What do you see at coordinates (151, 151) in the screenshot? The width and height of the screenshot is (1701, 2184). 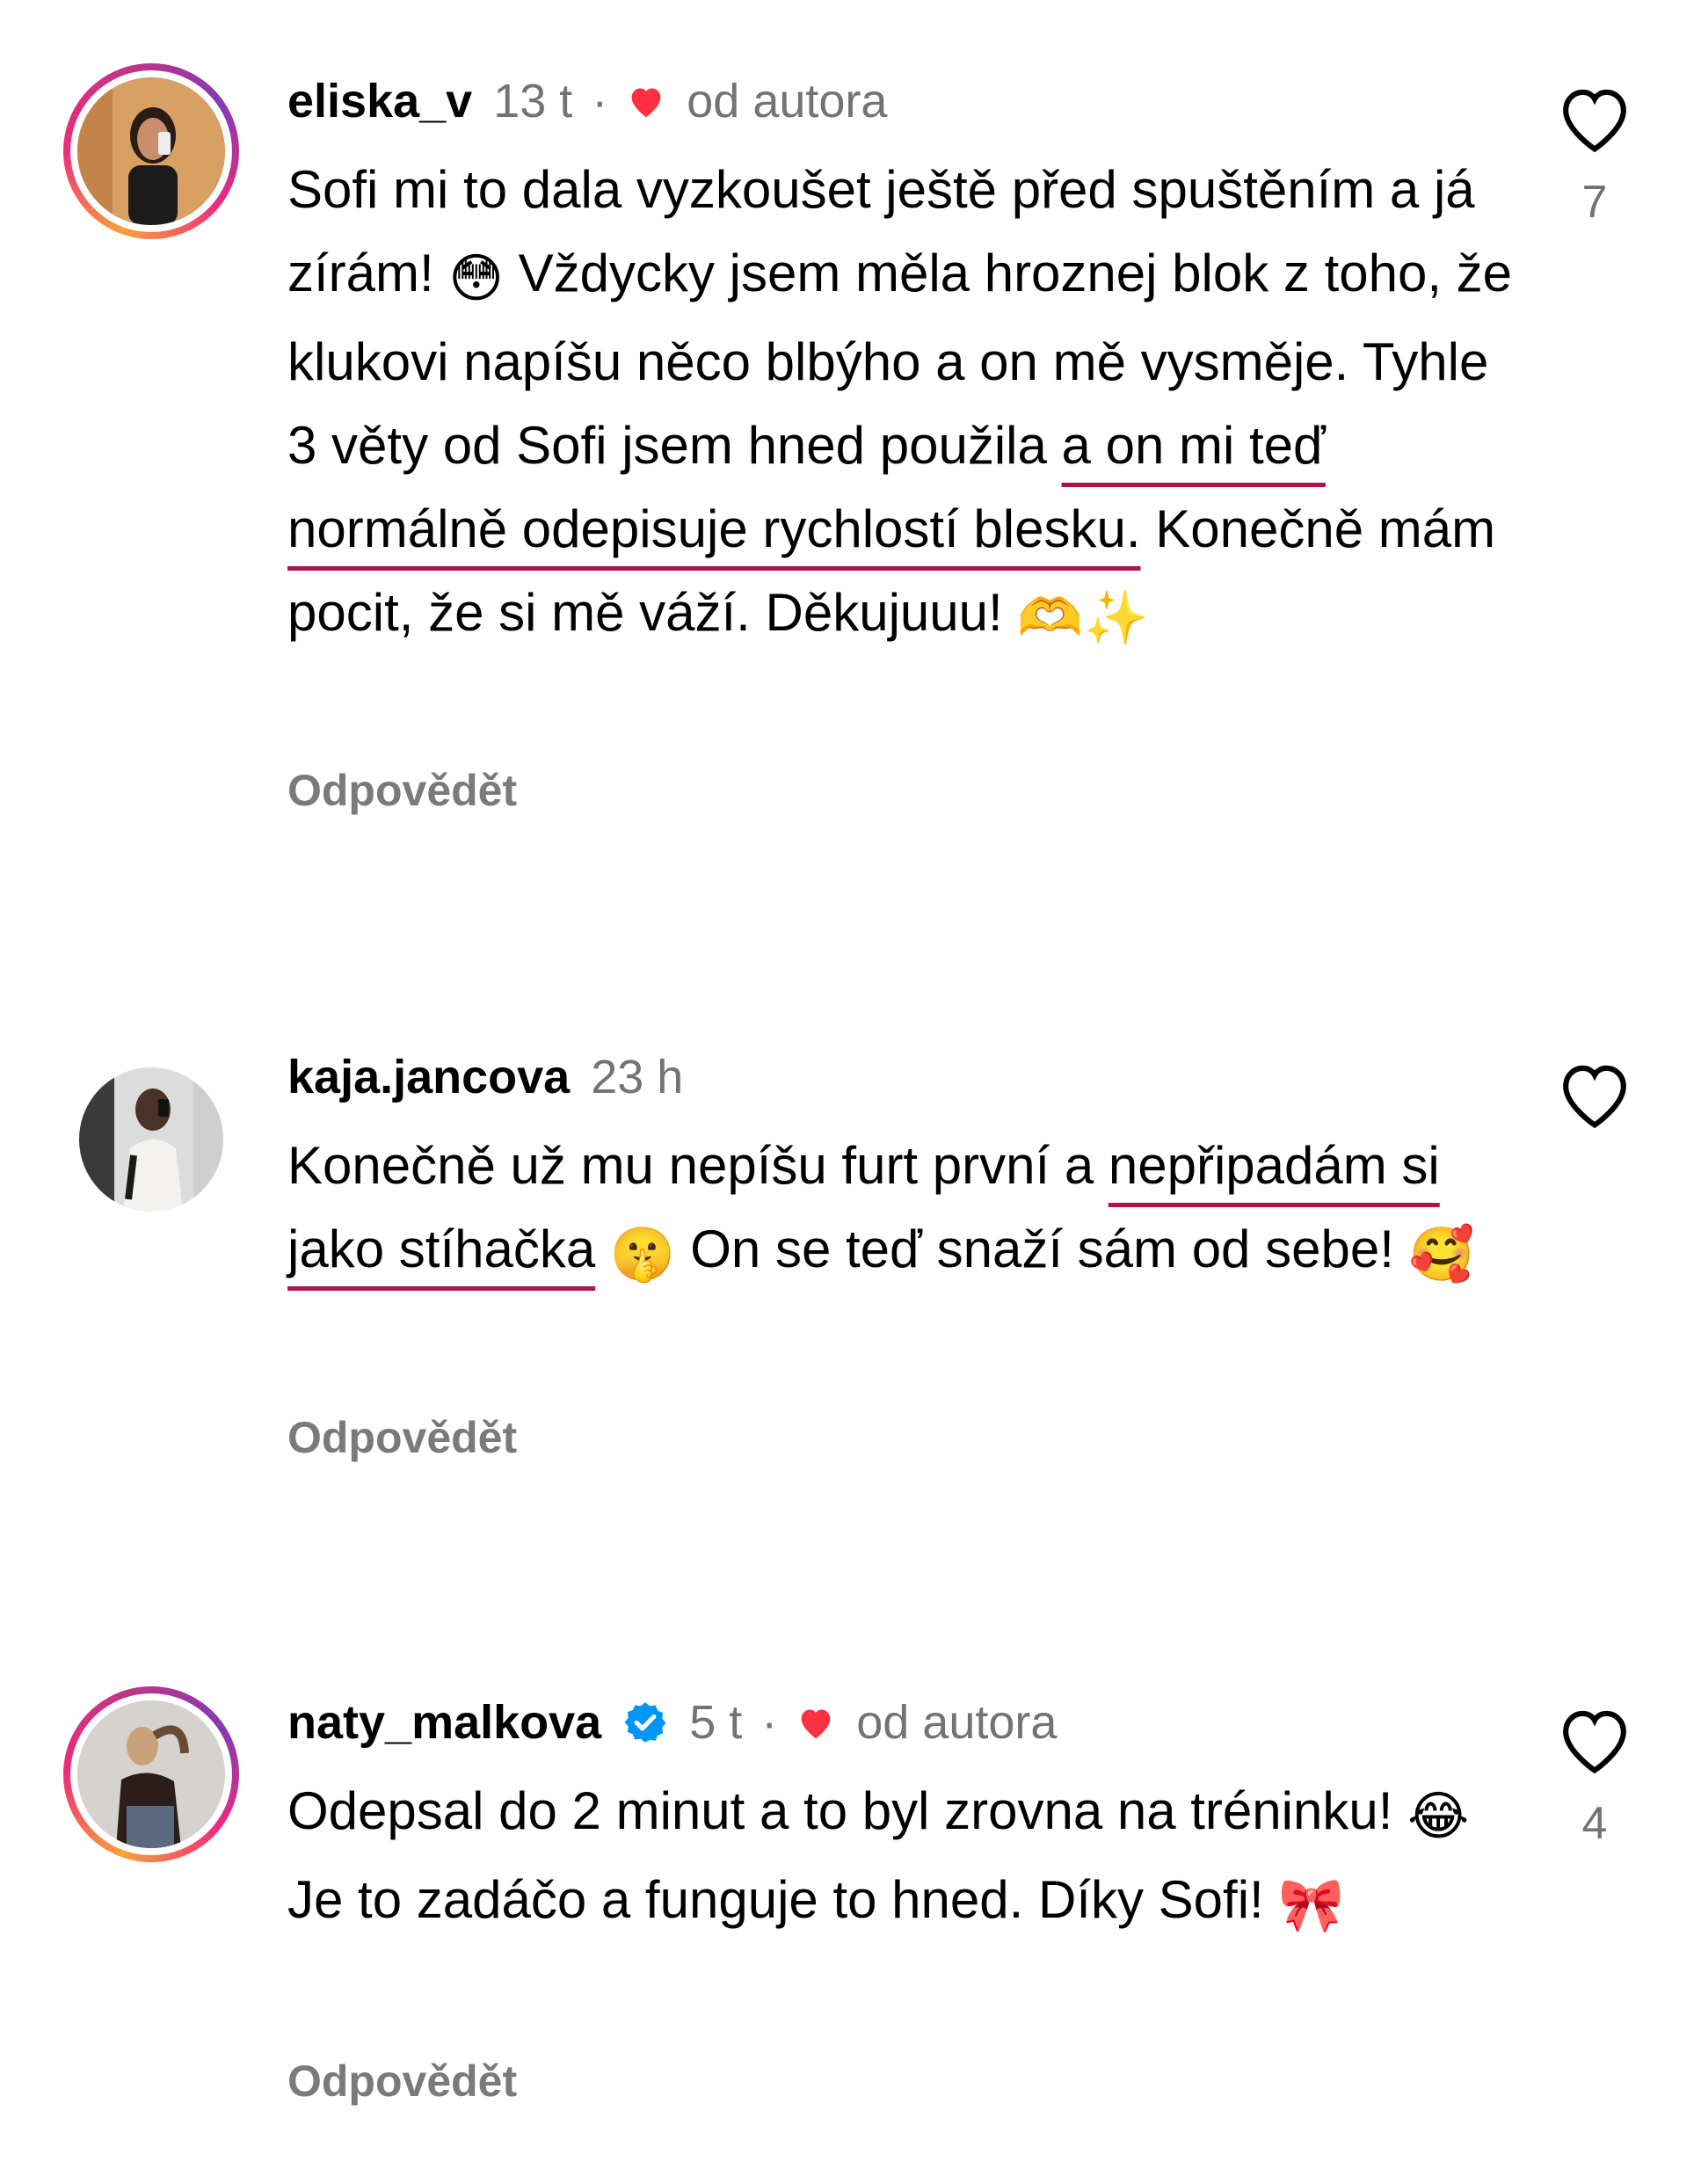 I see `avatar-eliska` at bounding box center [151, 151].